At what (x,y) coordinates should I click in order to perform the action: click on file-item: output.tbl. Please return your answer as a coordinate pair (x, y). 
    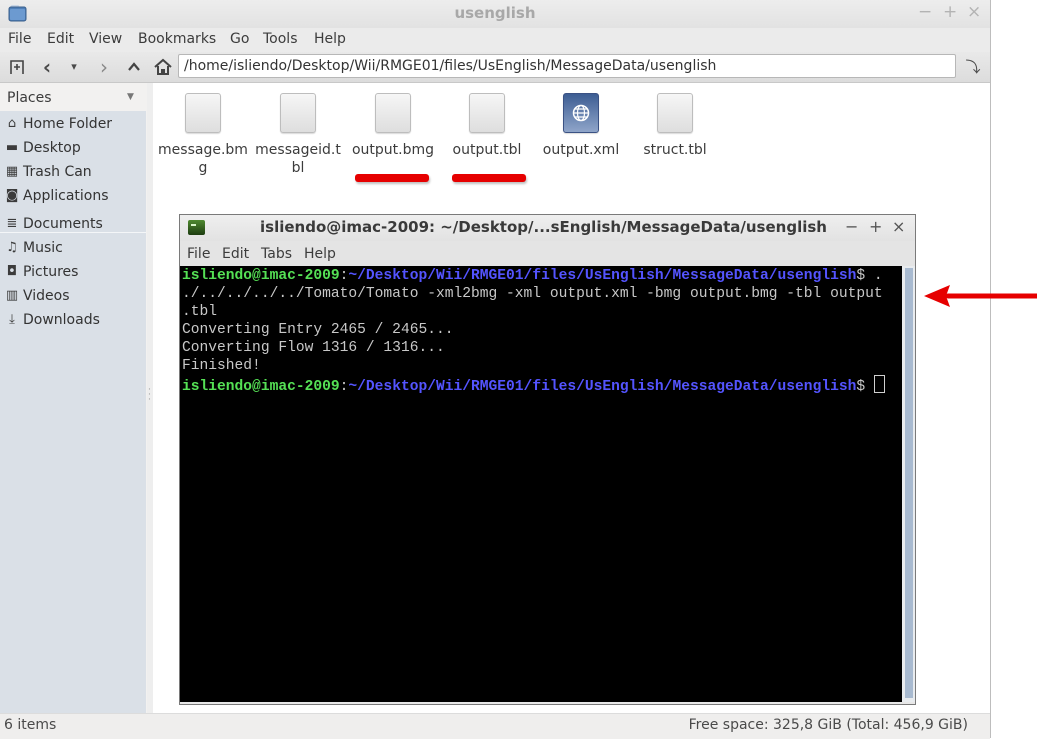
    Looking at the image, I should click on (487, 126).